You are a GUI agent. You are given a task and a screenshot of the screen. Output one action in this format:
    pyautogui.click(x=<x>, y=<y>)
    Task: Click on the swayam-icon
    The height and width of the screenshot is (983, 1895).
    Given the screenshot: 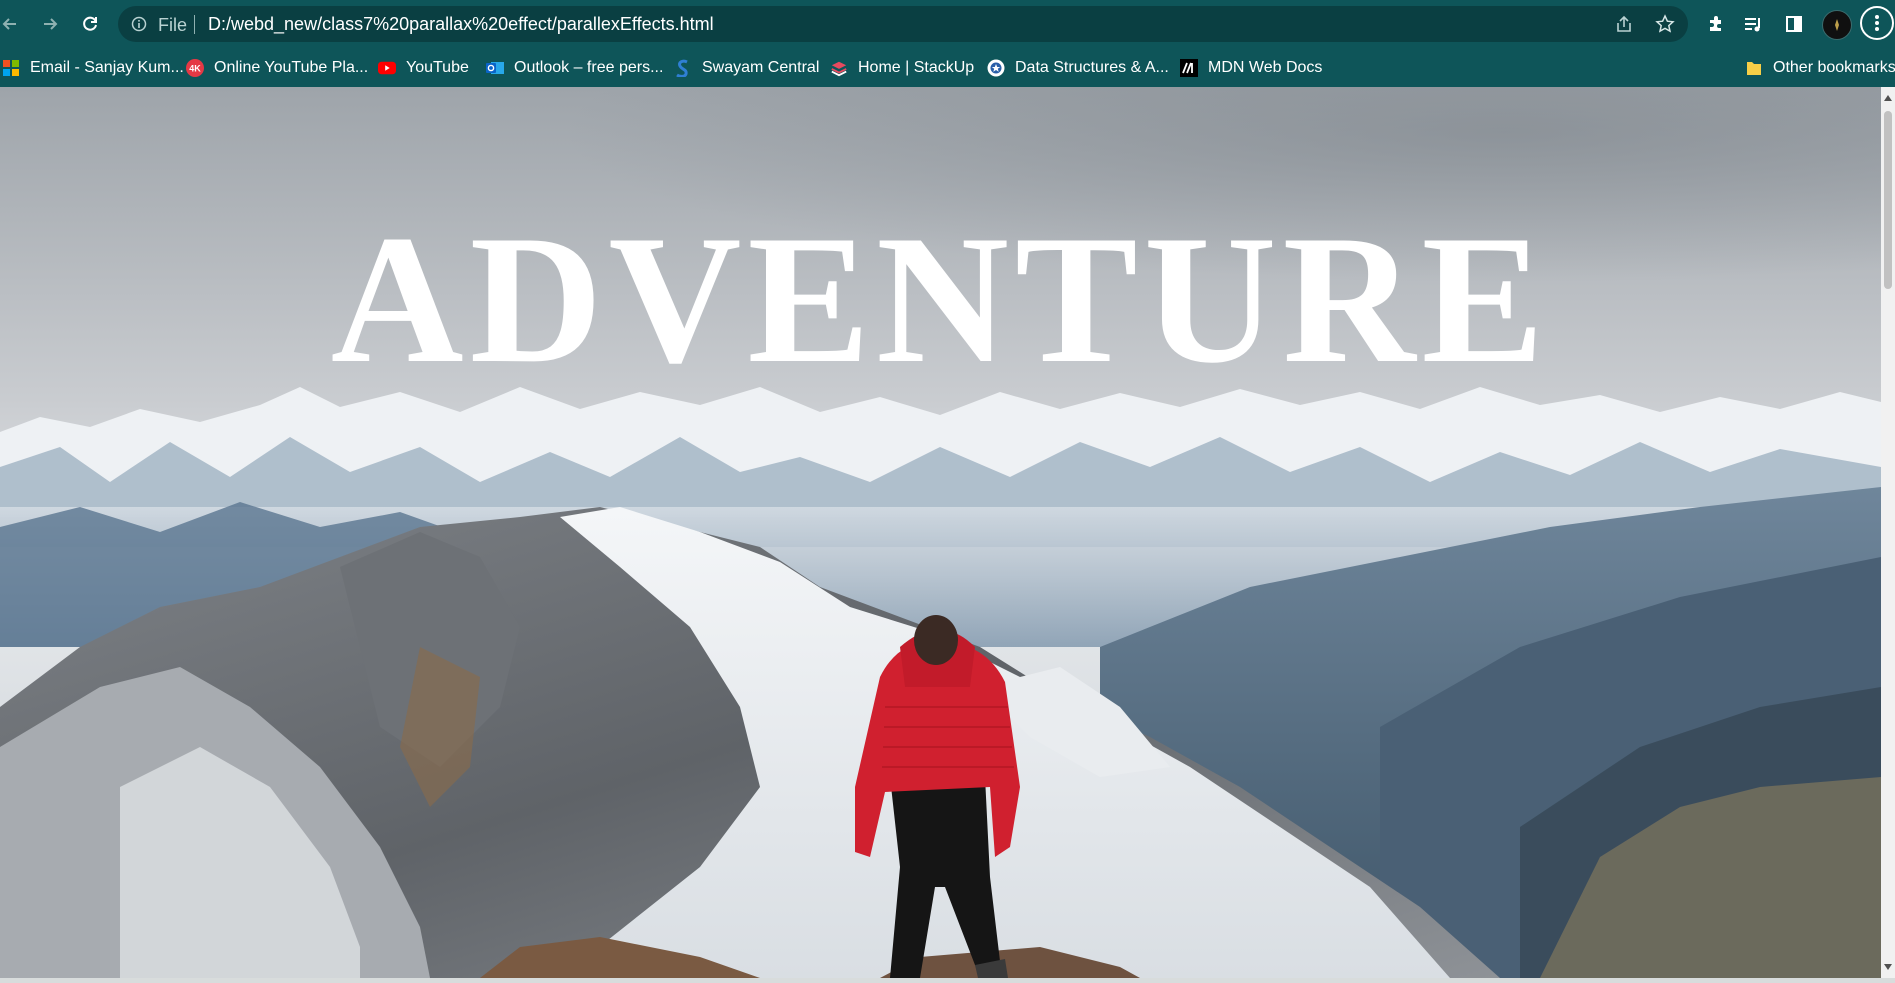 What is the action you would take?
    pyautogui.click(x=683, y=68)
    